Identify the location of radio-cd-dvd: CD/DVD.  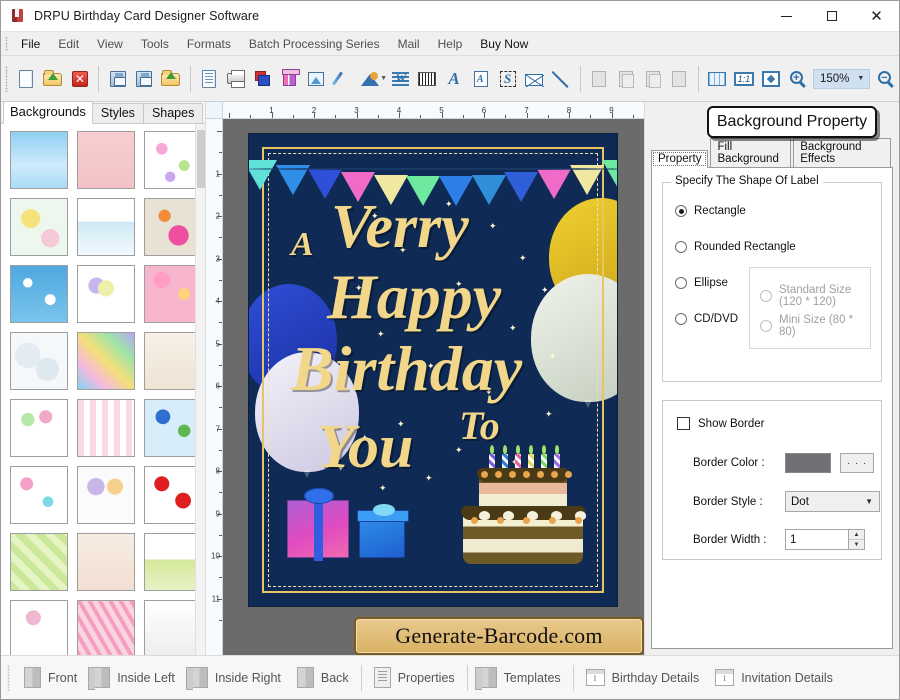
(706, 319).